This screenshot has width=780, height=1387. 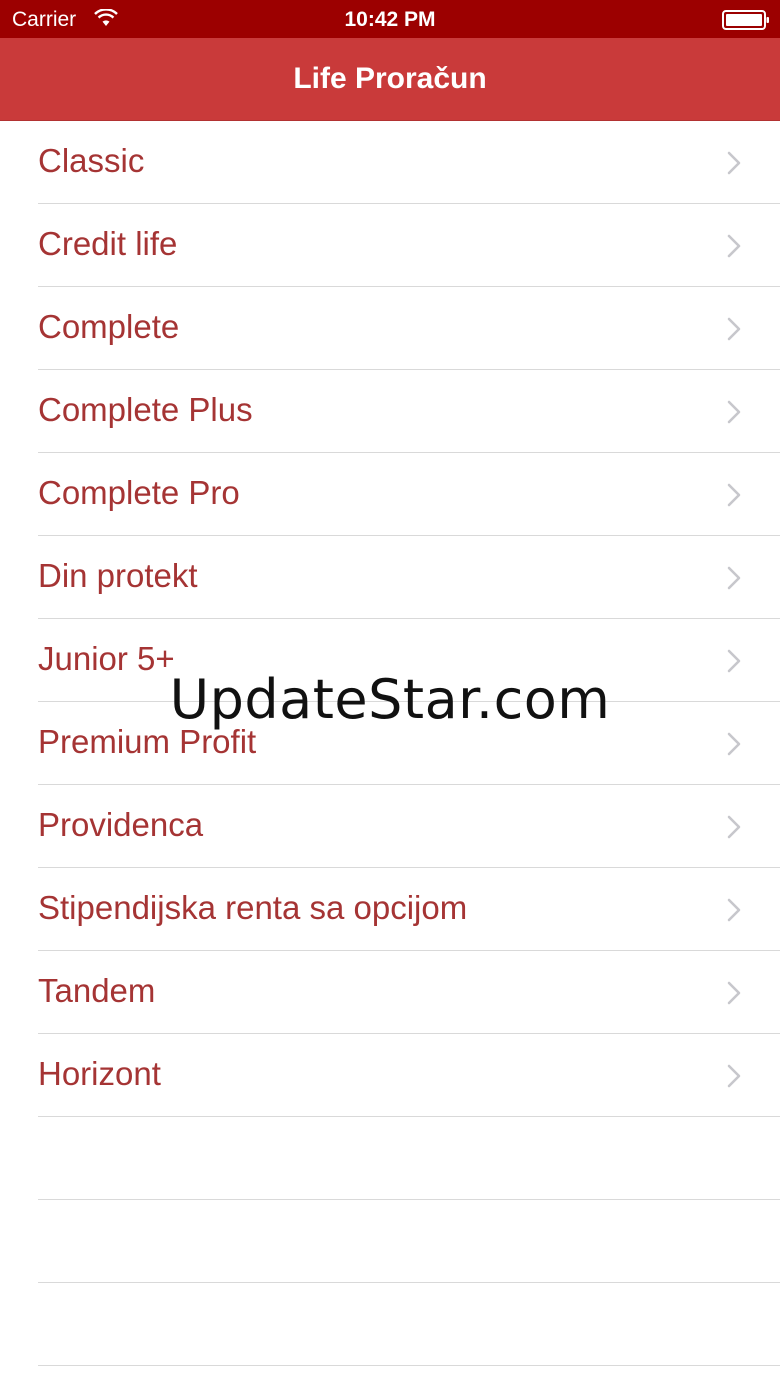 What do you see at coordinates (109, 326) in the screenshot?
I see `list-item-label: Complete` at bounding box center [109, 326].